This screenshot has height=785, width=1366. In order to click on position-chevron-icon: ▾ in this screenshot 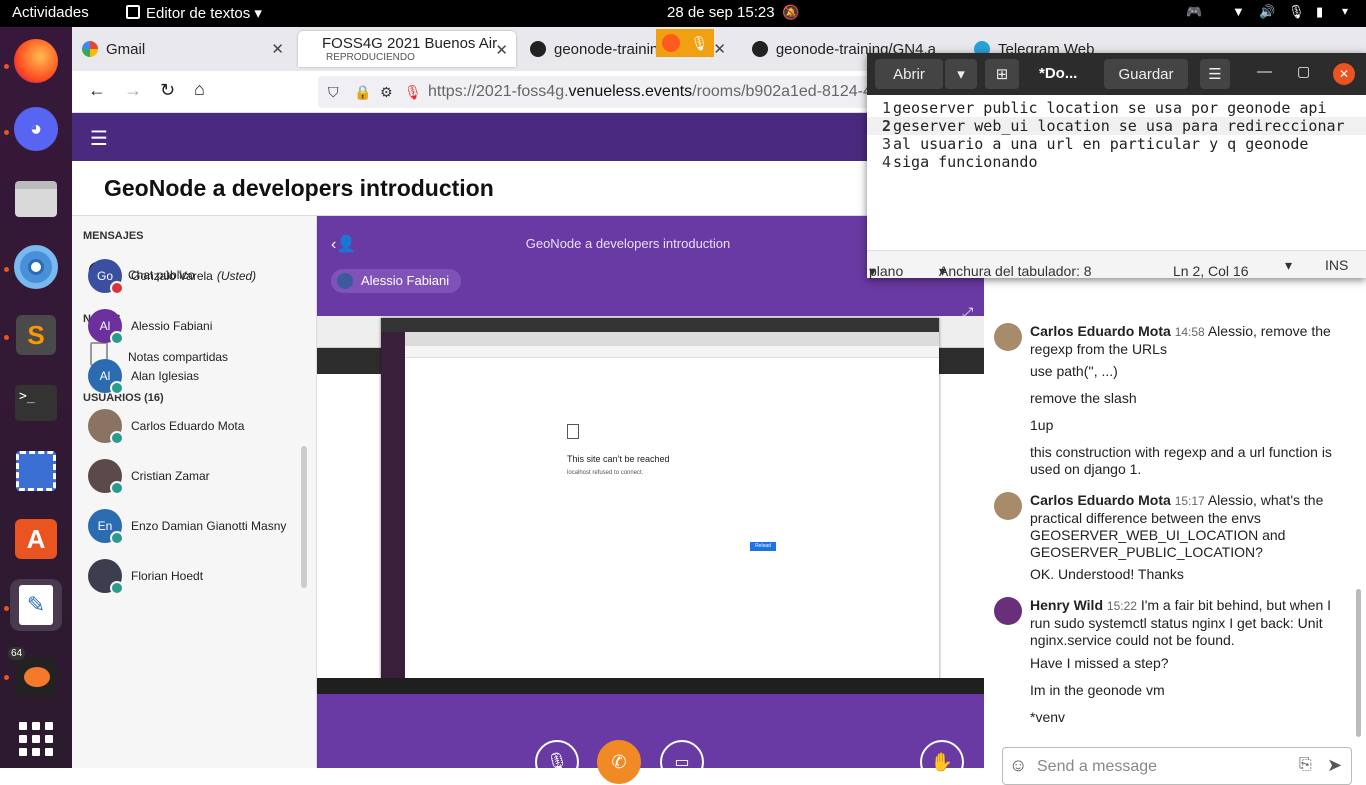, I will do `click(1288, 265)`.